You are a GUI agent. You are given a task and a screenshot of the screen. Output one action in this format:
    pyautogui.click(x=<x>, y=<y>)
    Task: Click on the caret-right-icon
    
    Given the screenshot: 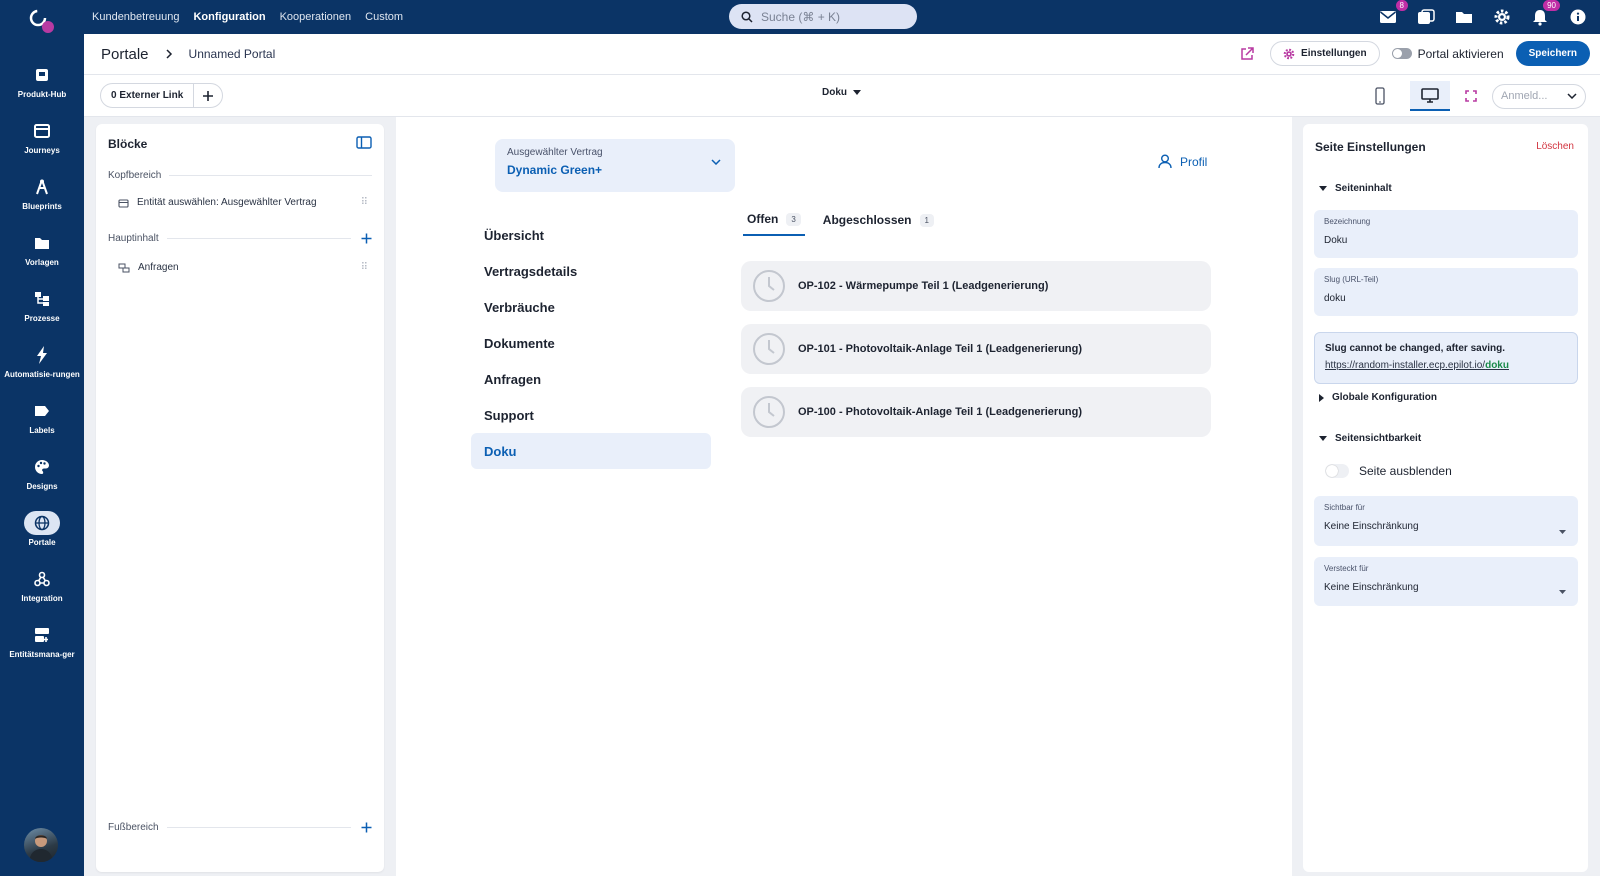 What is the action you would take?
    pyautogui.click(x=1321, y=397)
    